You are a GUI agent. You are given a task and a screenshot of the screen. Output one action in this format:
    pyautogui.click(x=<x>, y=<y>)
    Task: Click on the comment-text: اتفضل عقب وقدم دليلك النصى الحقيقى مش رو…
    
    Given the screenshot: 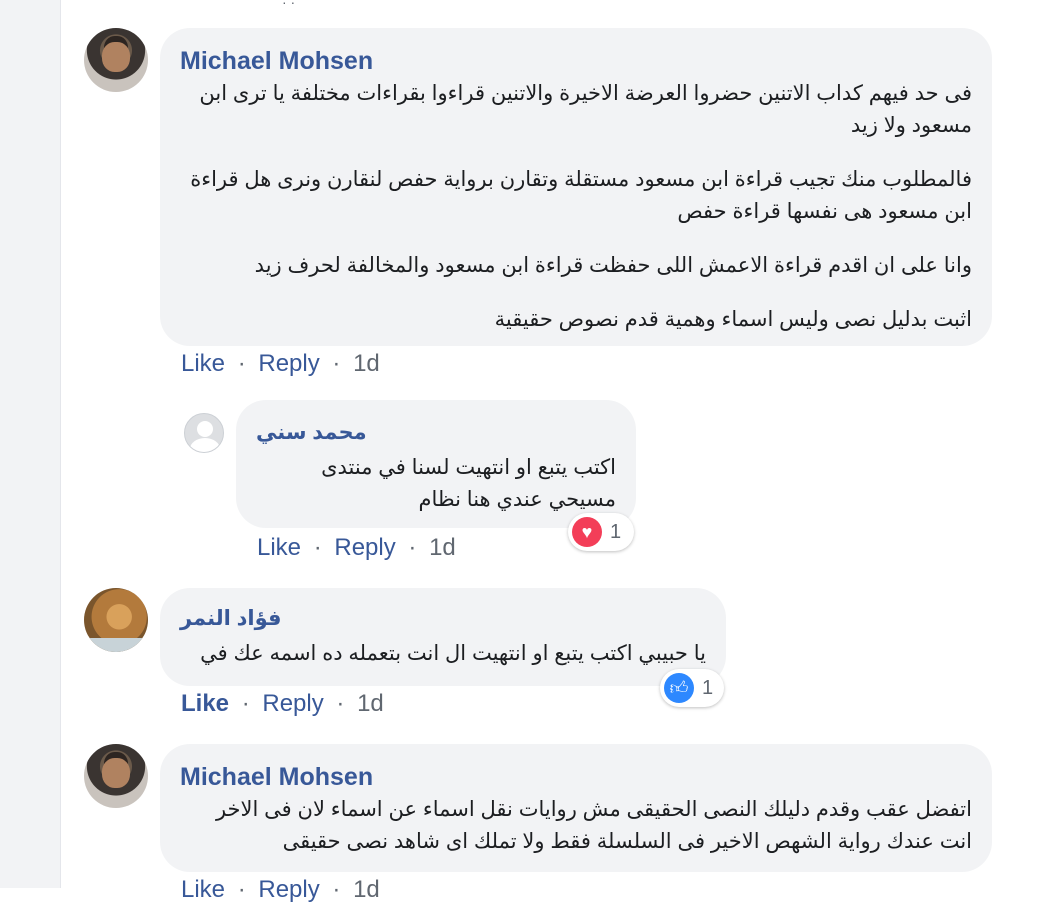 What is the action you would take?
    pyautogui.click(x=593, y=825)
    